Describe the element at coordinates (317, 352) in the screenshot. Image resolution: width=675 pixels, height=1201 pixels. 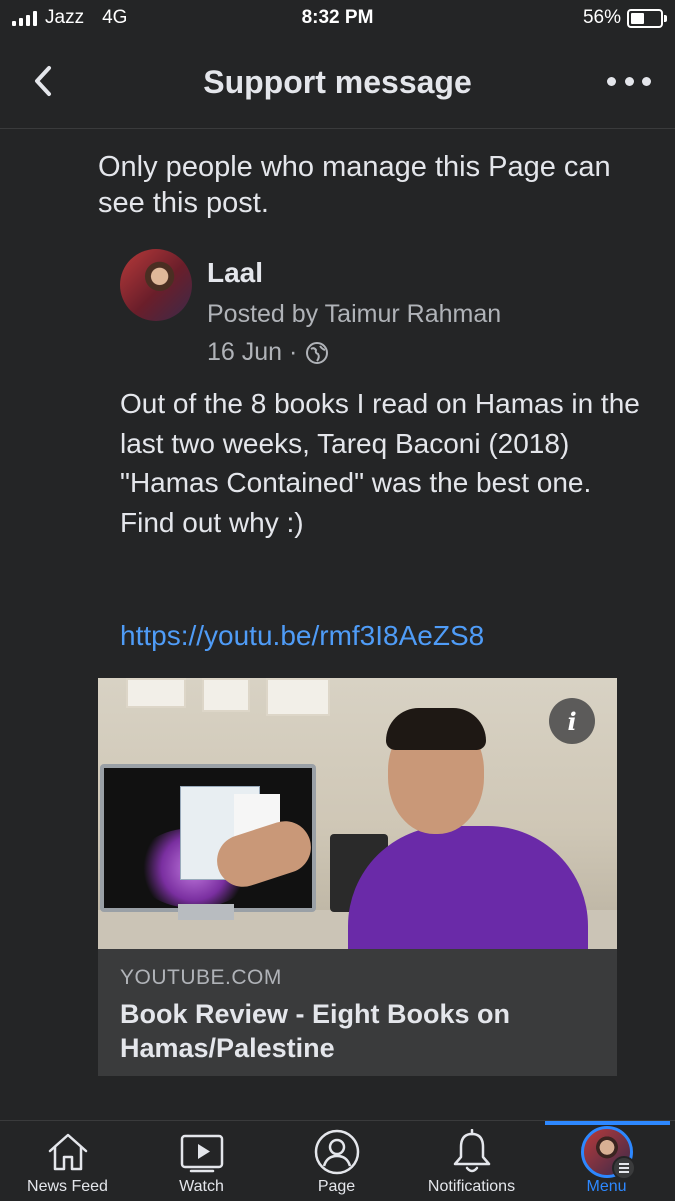
I see `globe-icon` at that location.